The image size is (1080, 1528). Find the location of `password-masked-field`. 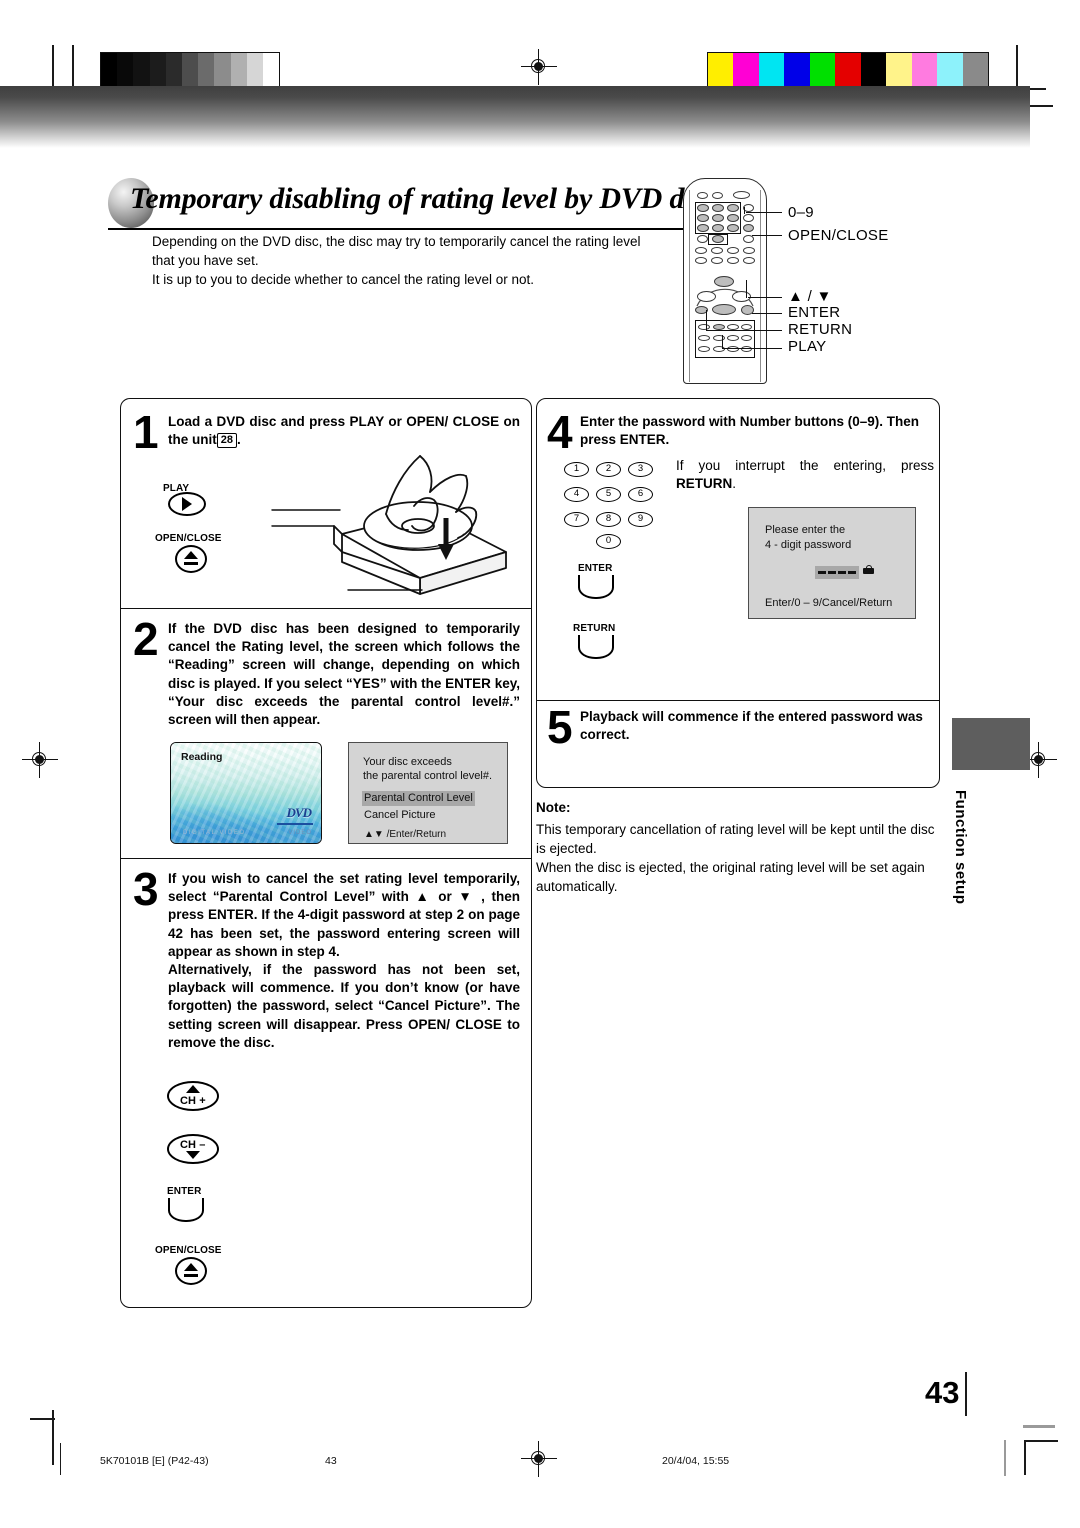

password-masked-field is located at coordinates (837, 572).